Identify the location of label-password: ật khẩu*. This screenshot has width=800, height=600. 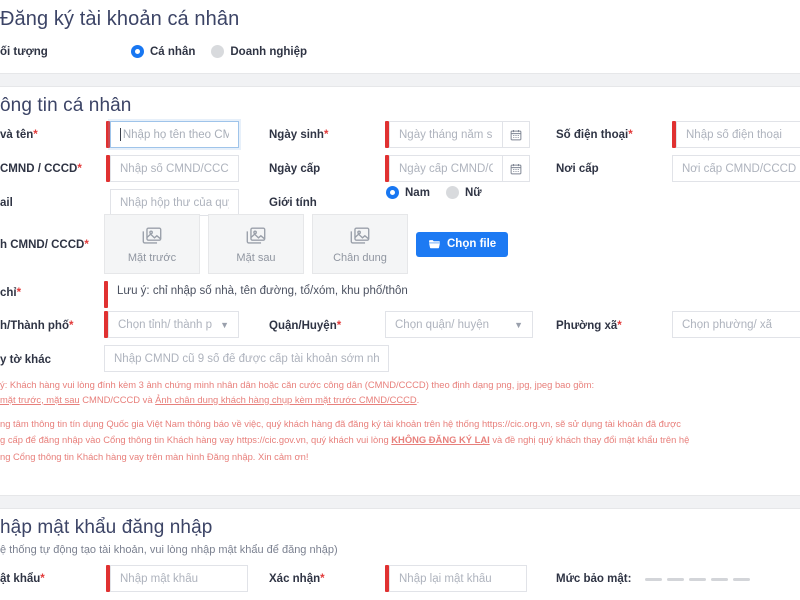
(22, 579).